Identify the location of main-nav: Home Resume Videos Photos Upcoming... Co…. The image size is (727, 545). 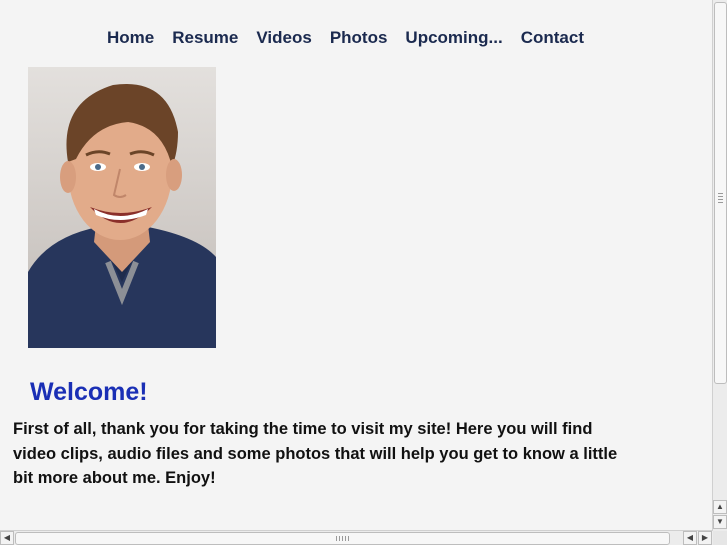
(345, 38).